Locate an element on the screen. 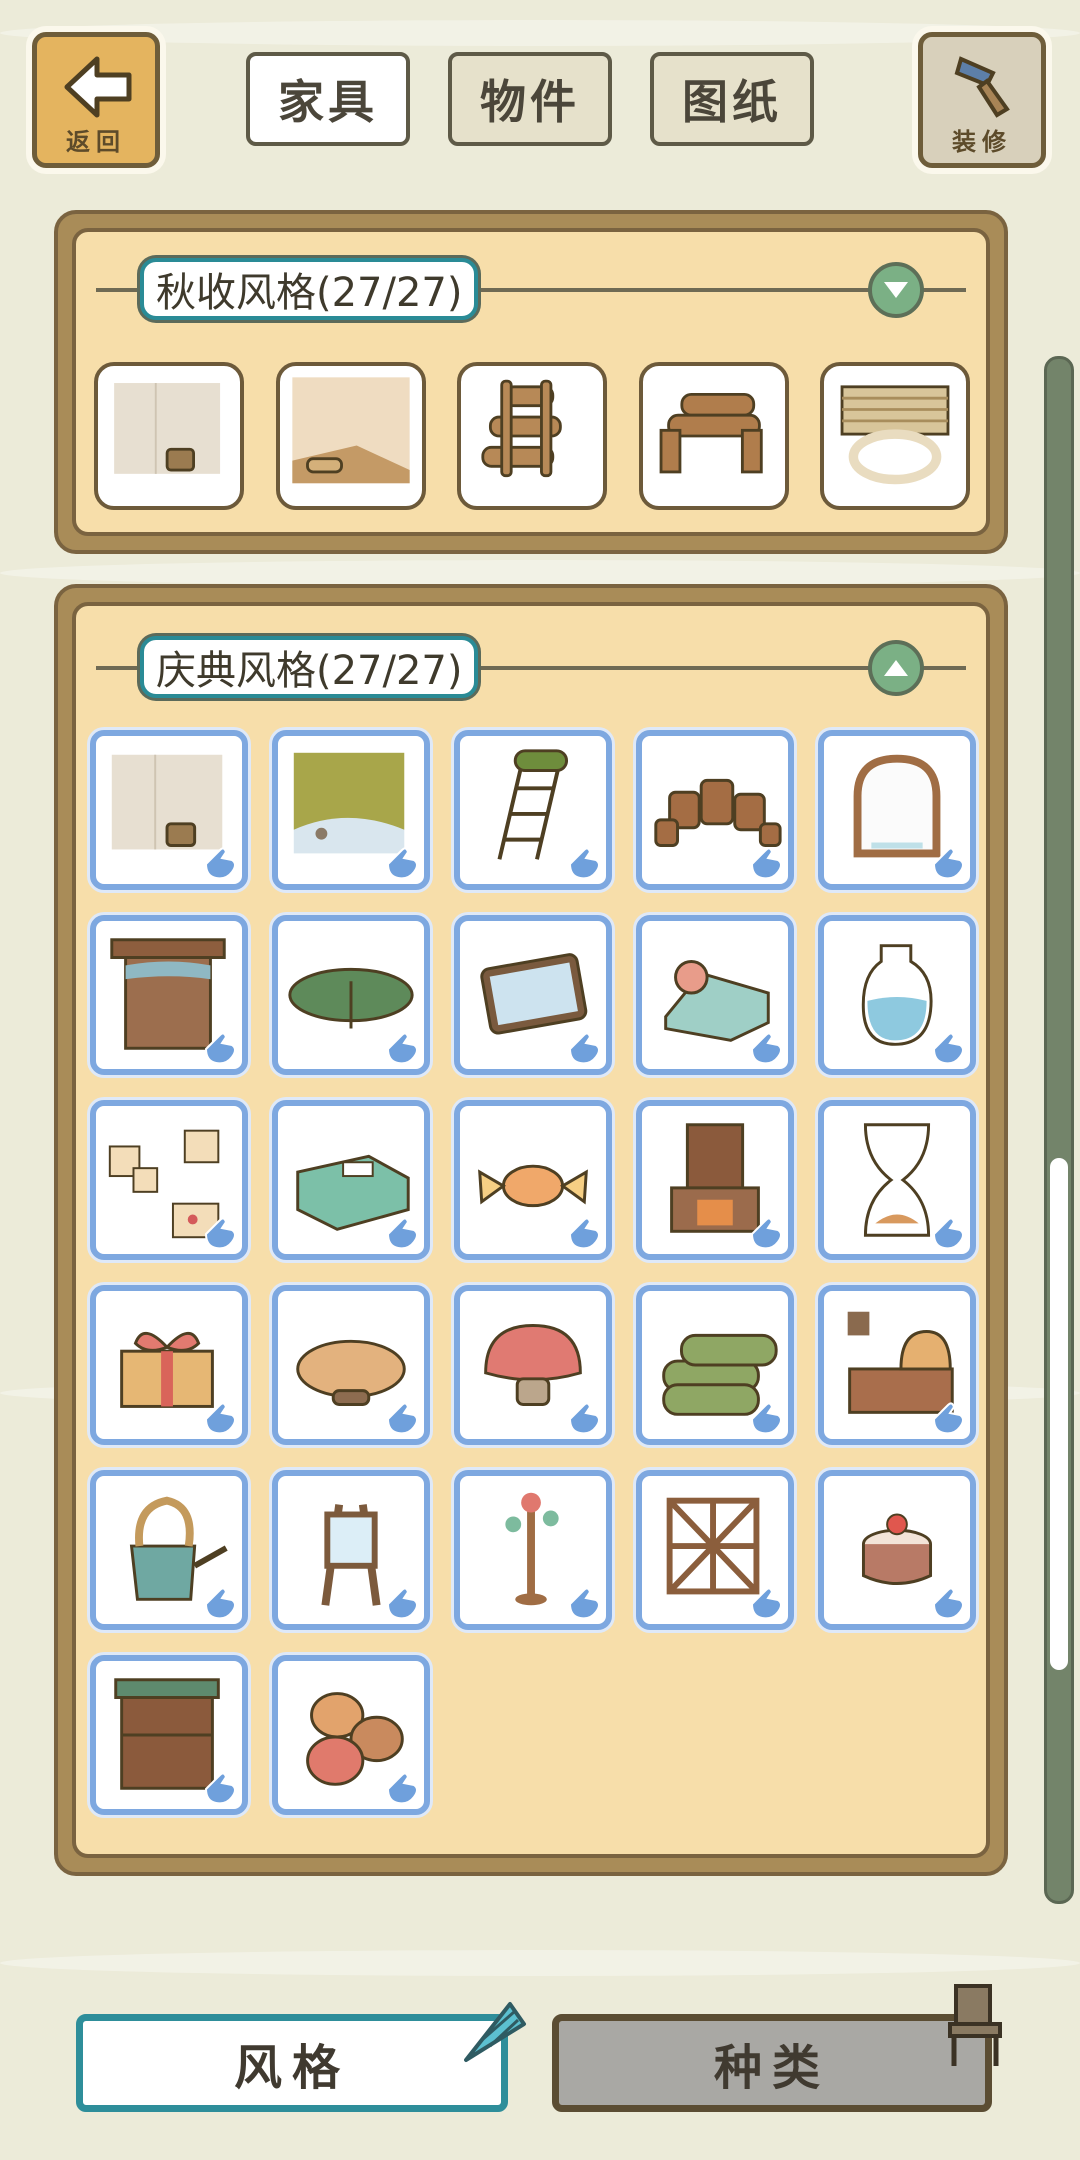  bamboo-blind-icon is located at coordinates (895, 435).